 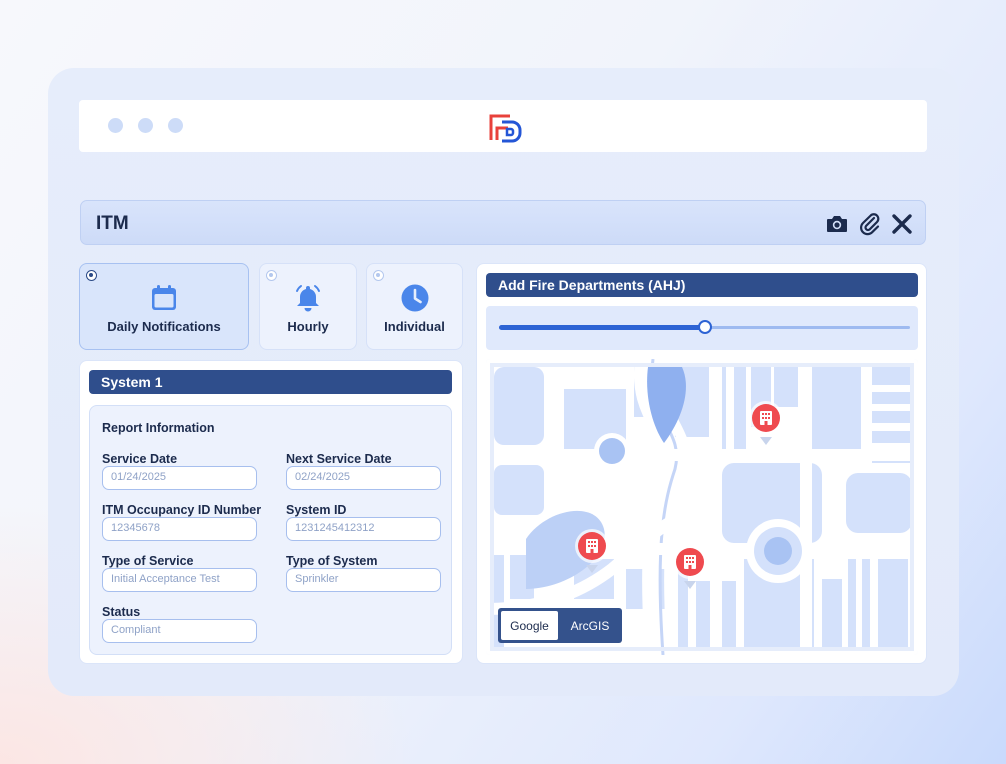 What do you see at coordinates (148, 561) in the screenshot?
I see `type-of-service-label: Type of Service` at bounding box center [148, 561].